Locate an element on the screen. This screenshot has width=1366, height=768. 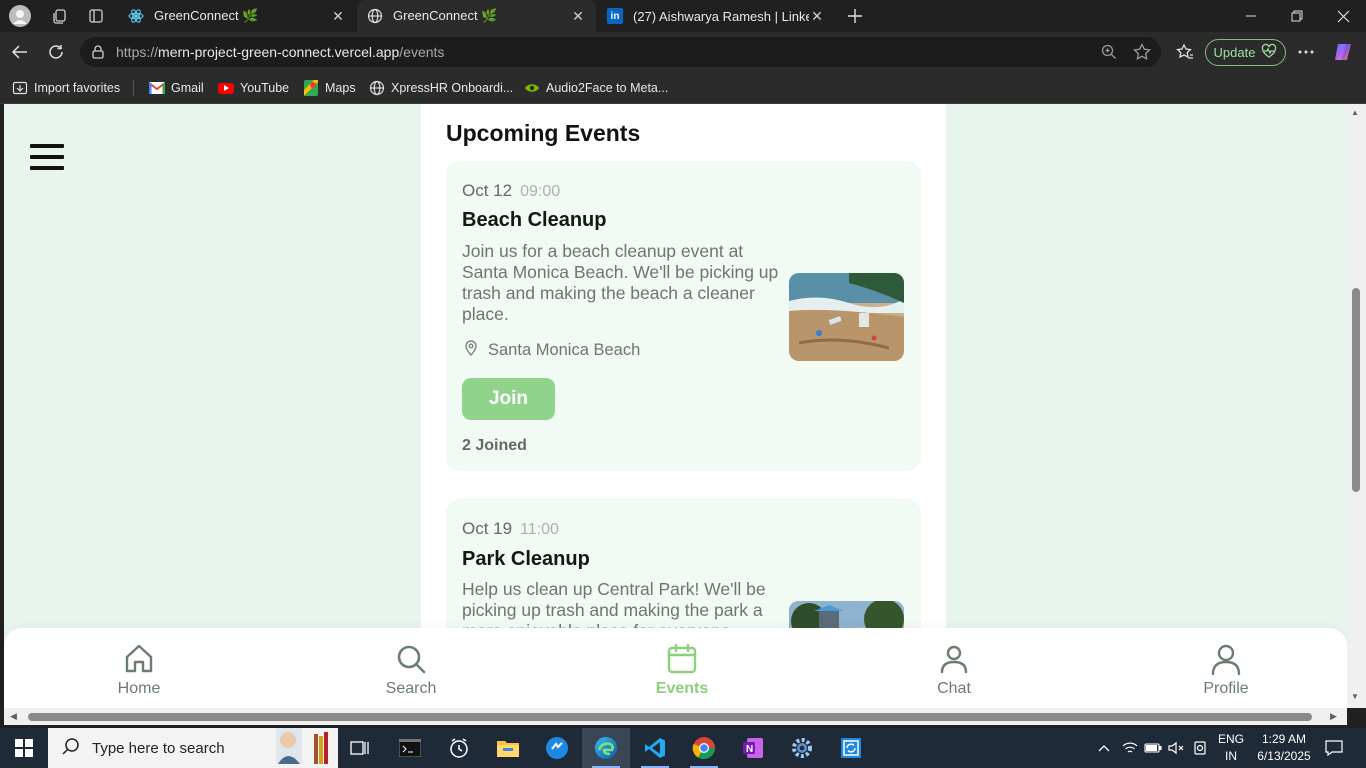
nav-profile: Profile is located at coordinates (1226, 670).